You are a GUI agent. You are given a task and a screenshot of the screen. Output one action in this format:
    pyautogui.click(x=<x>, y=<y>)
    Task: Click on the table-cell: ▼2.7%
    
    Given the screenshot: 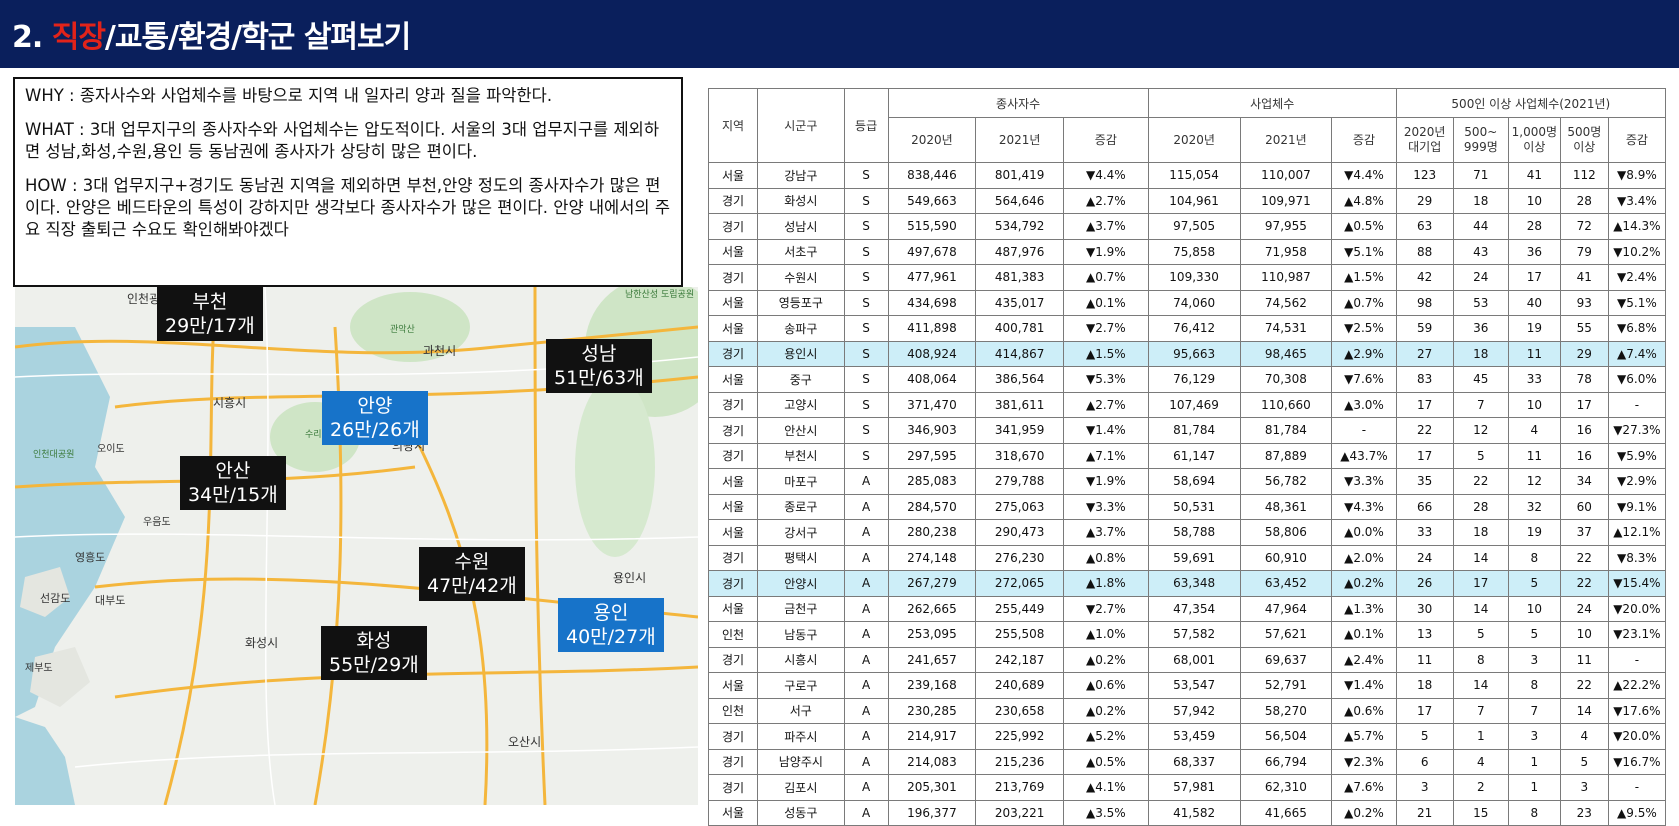 What is the action you would take?
    pyautogui.click(x=1106, y=328)
    